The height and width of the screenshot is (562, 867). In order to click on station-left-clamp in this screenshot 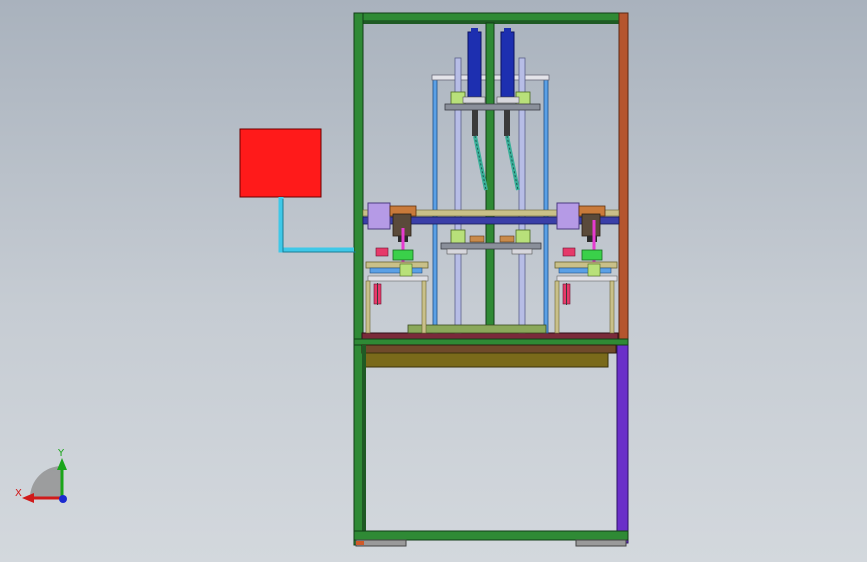, I will do `click(379, 216)`.